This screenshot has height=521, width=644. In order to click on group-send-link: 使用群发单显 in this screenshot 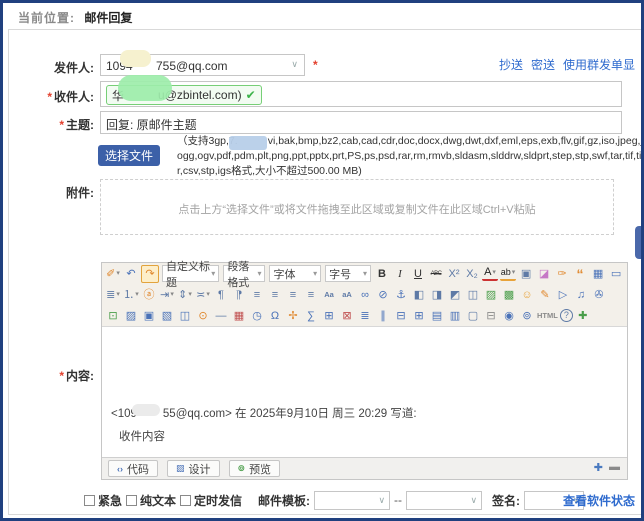, I will do `click(599, 64)`.